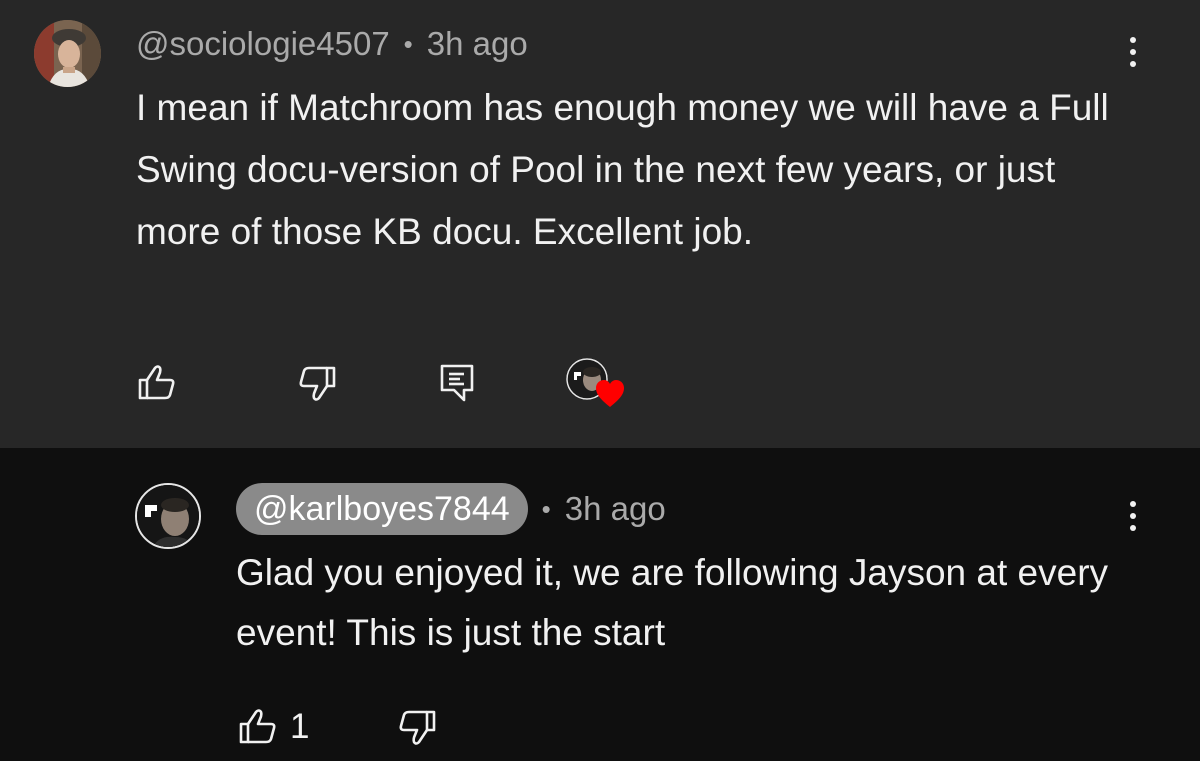 This screenshot has width=1200, height=761. I want to click on creator-heart-badge, so click(597, 386).